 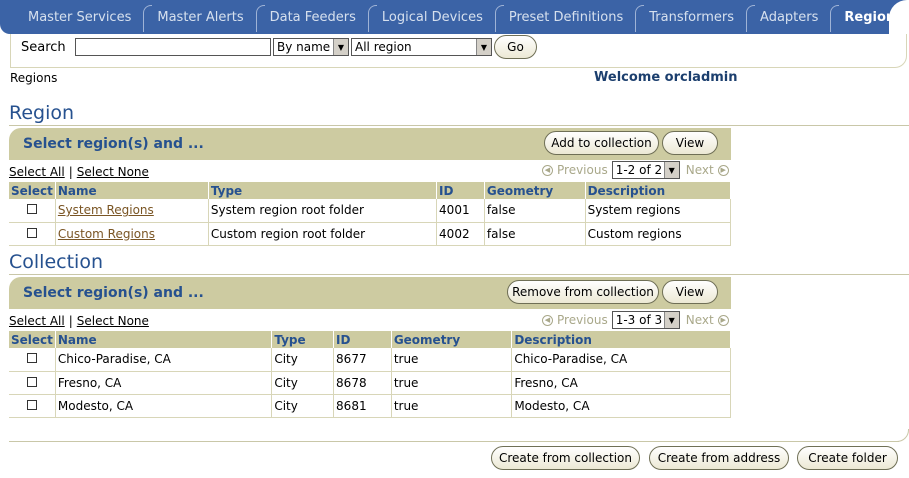 I want to click on region-select-none-link: Select None, so click(x=113, y=172).